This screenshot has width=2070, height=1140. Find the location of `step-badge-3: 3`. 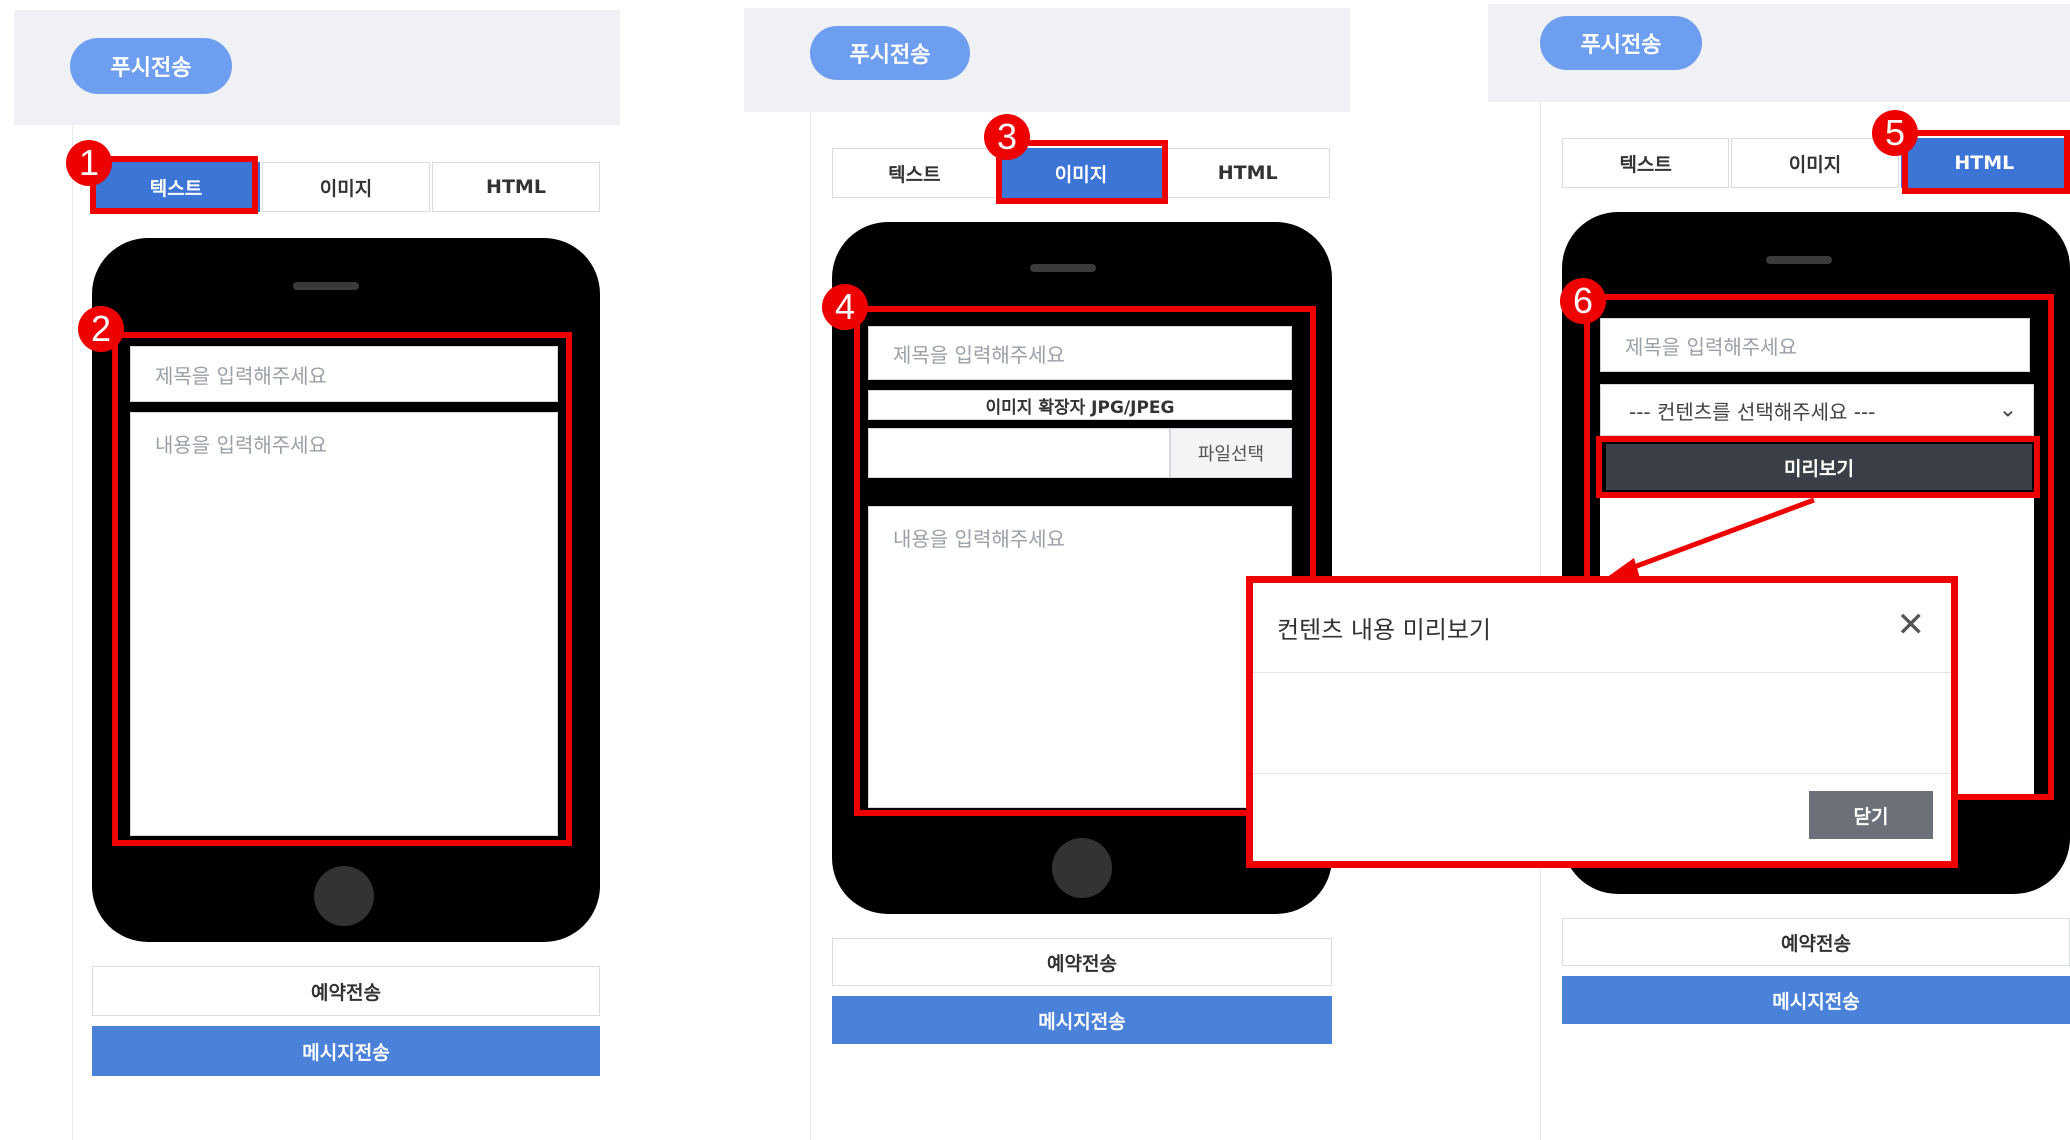

step-badge-3: 3 is located at coordinates (1007, 137).